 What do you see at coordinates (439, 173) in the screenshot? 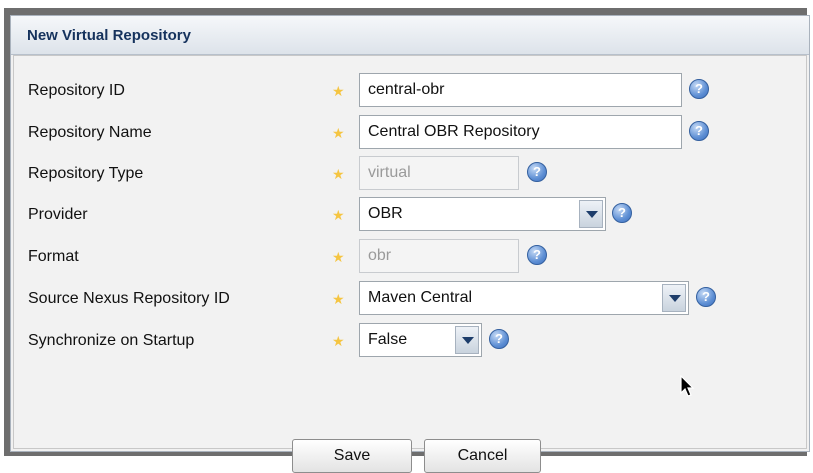
I see `repository-type-input: virtual` at bounding box center [439, 173].